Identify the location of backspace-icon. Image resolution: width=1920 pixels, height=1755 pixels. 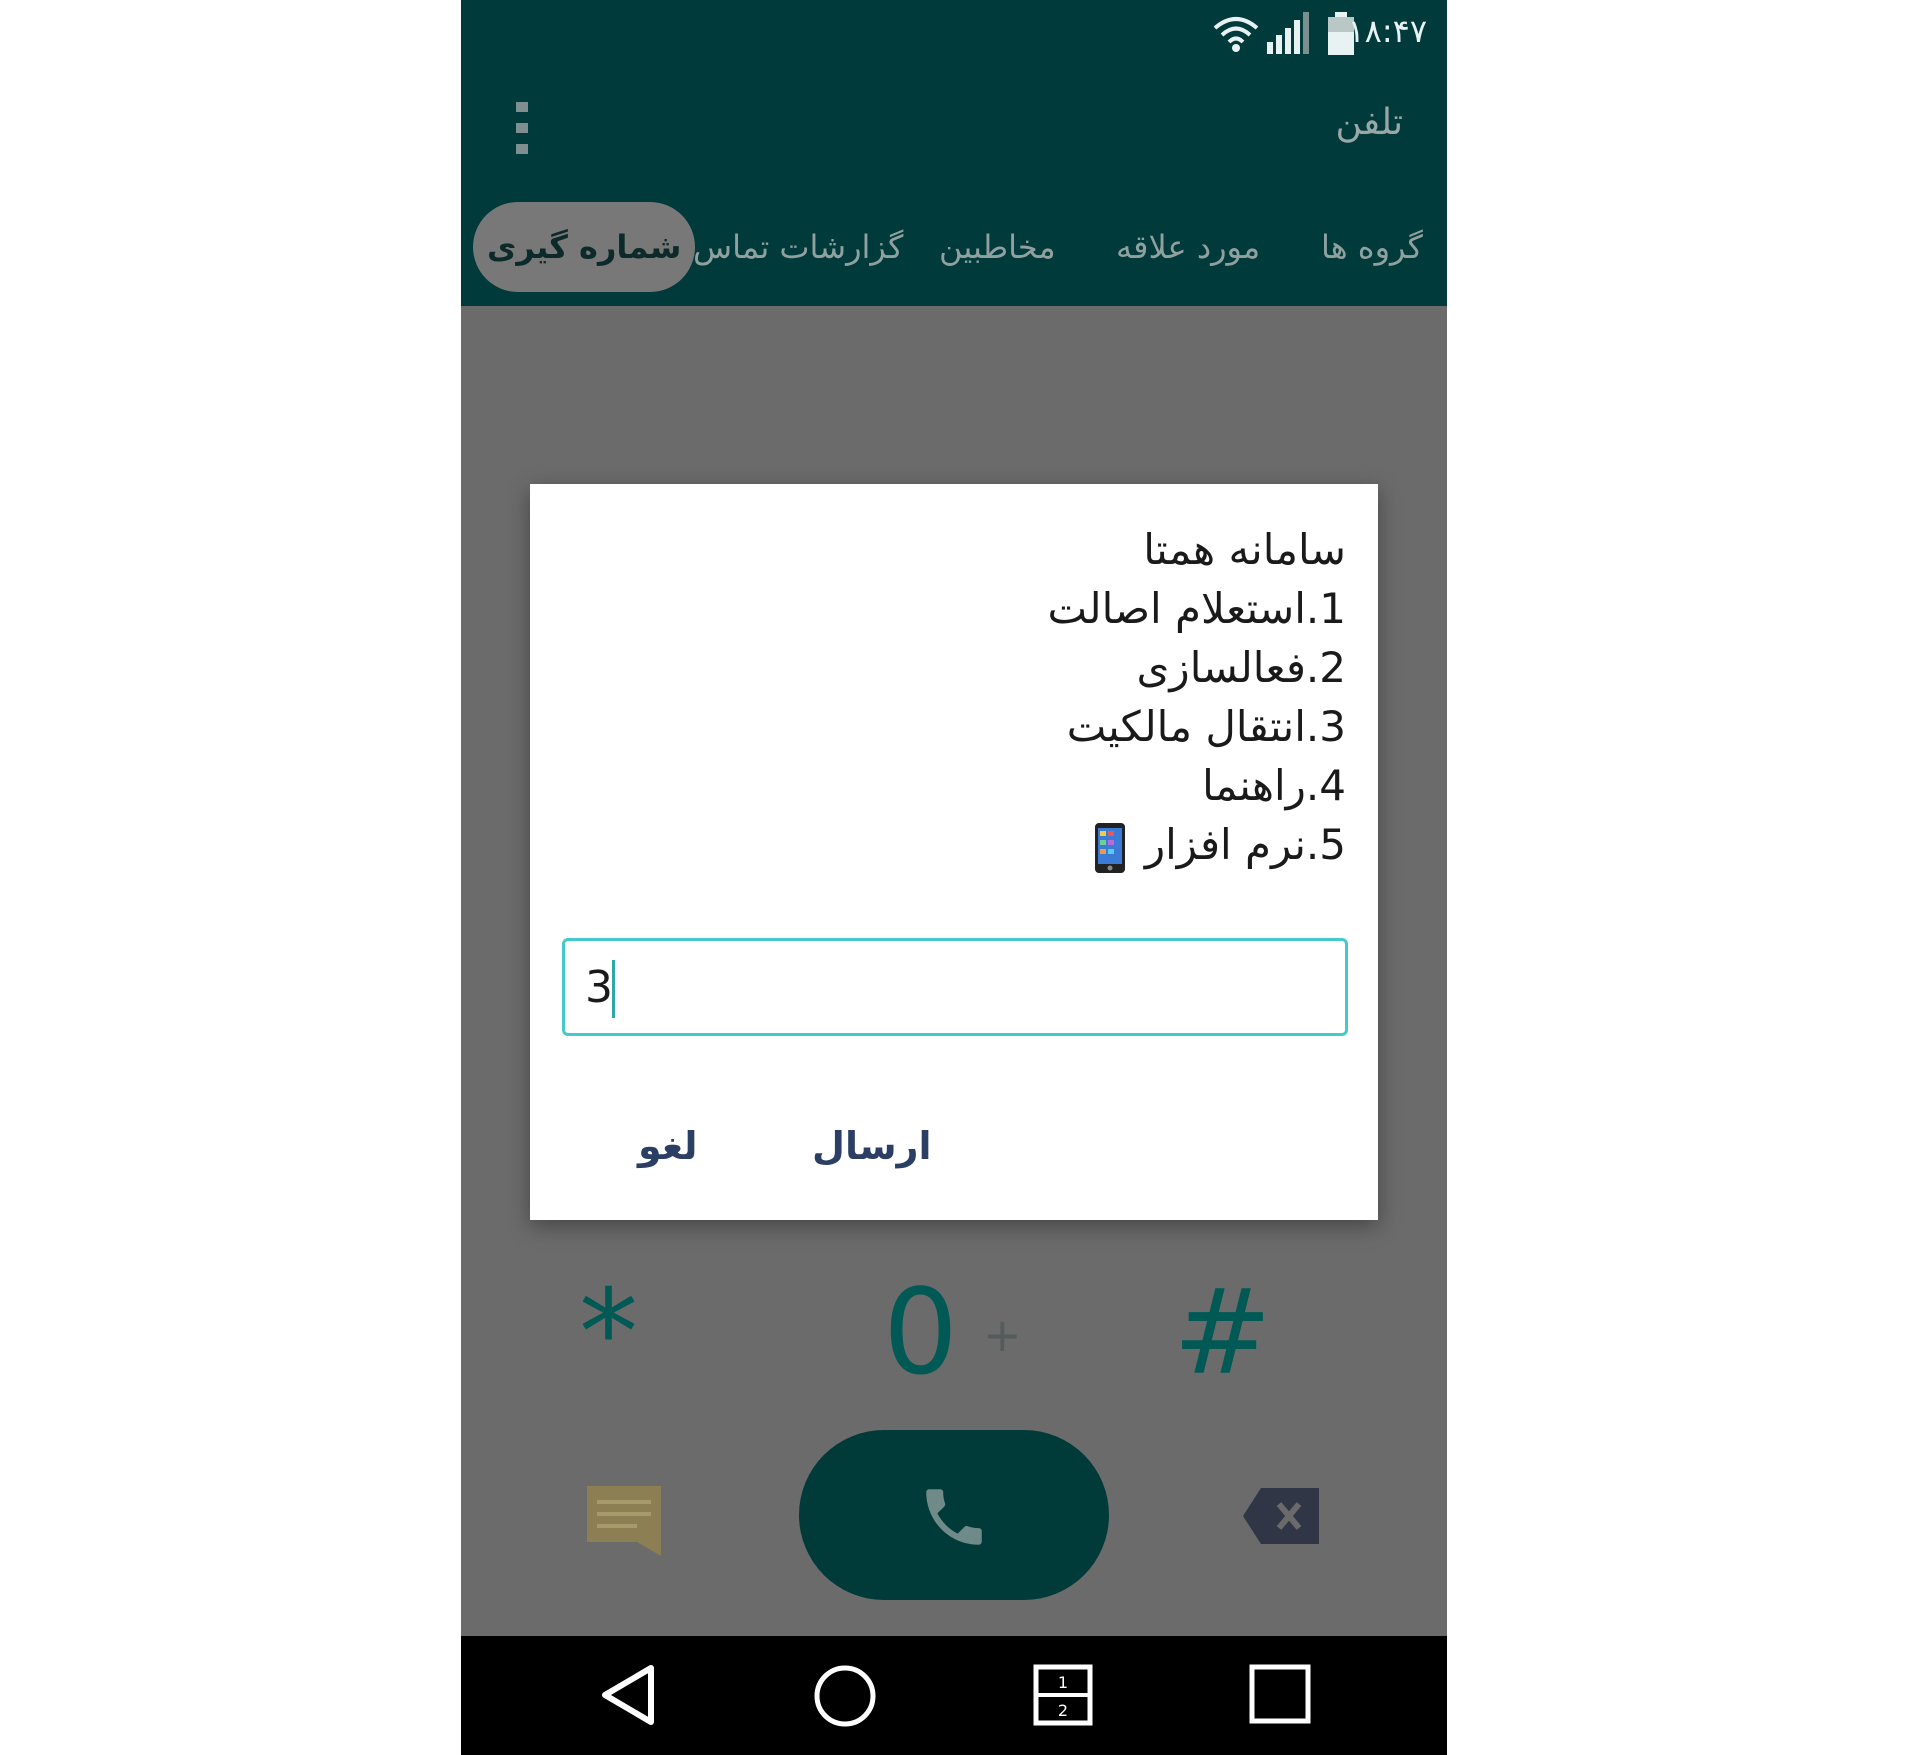
(1281, 1516).